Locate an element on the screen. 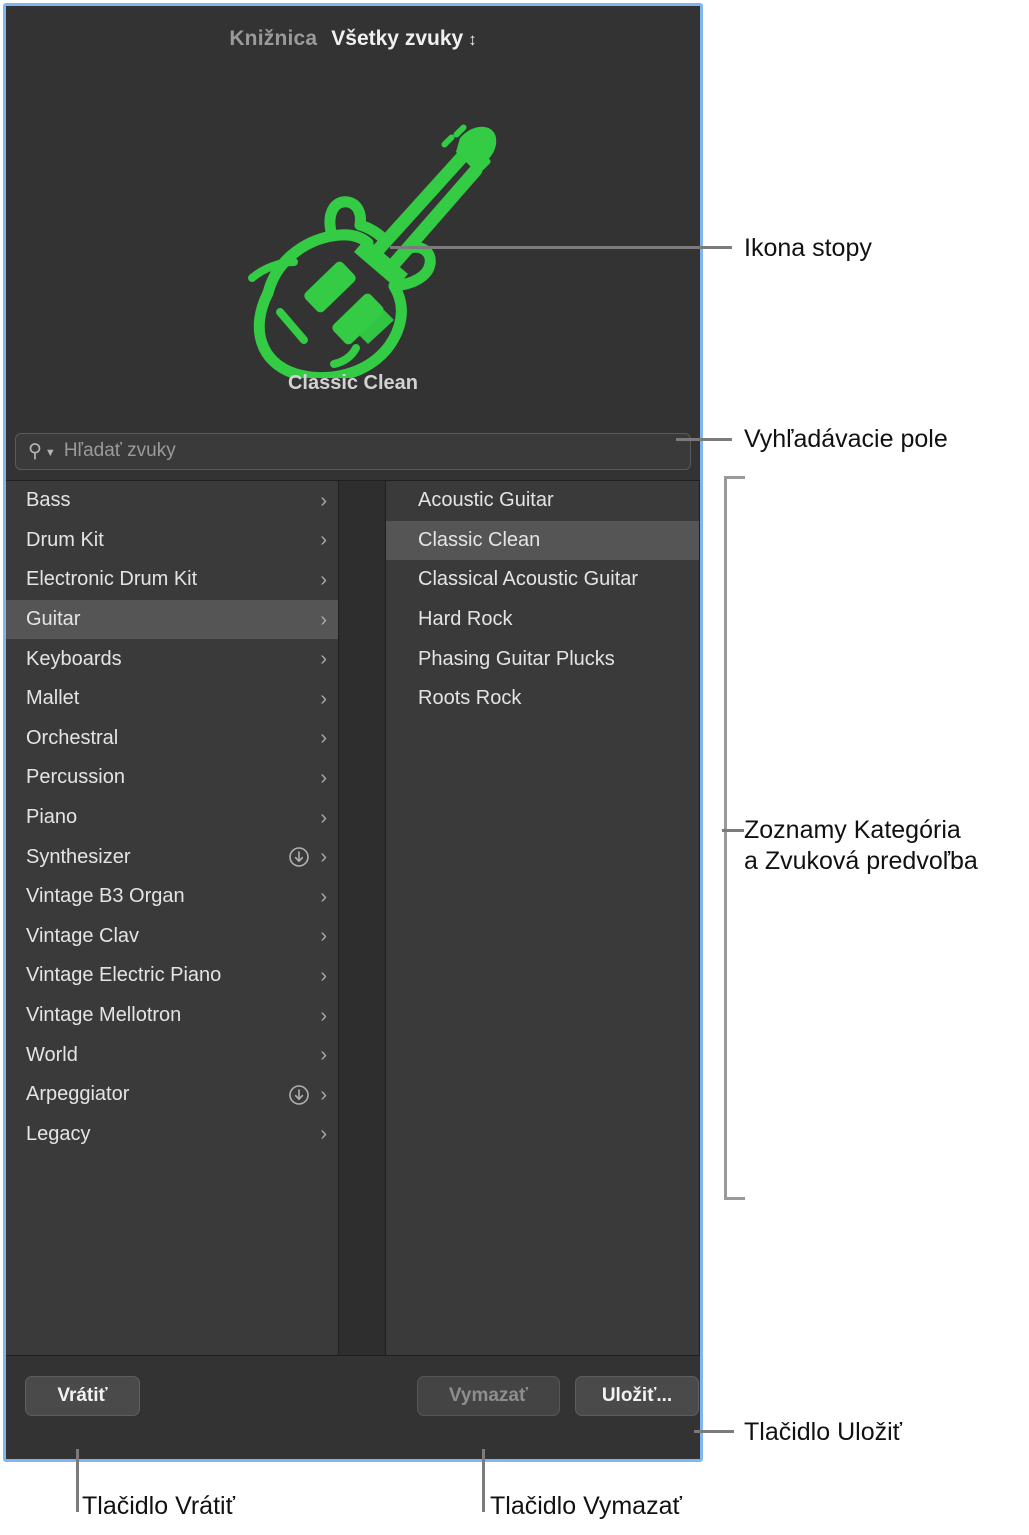 The height and width of the screenshot is (1535, 1029). electric-guitar-icon is located at coordinates (372, 251).